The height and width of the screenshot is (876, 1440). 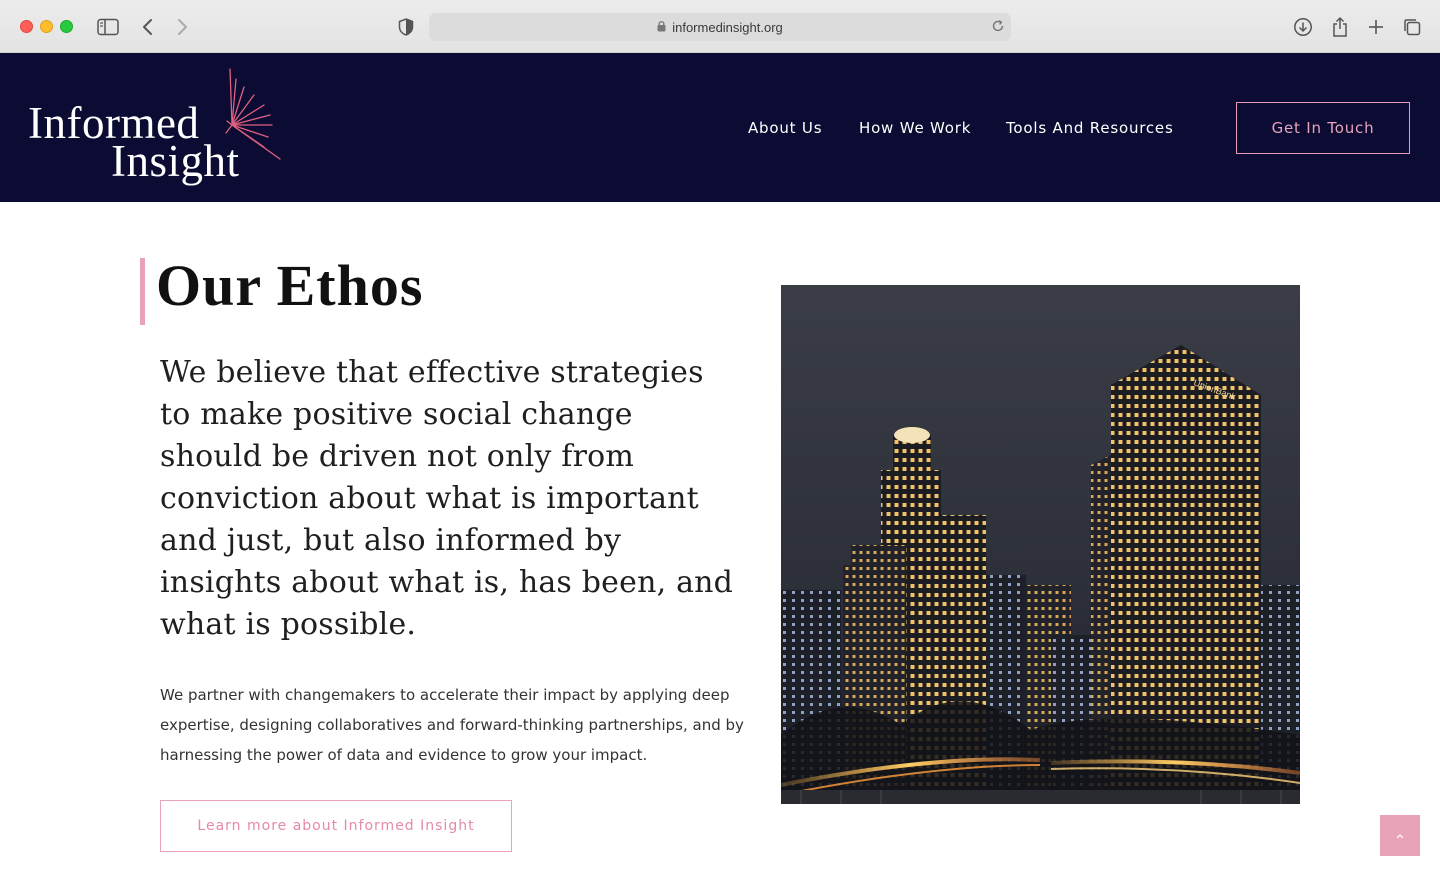 What do you see at coordinates (915, 128) in the screenshot?
I see `nav-how-we-work: How We Work` at bounding box center [915, 128].